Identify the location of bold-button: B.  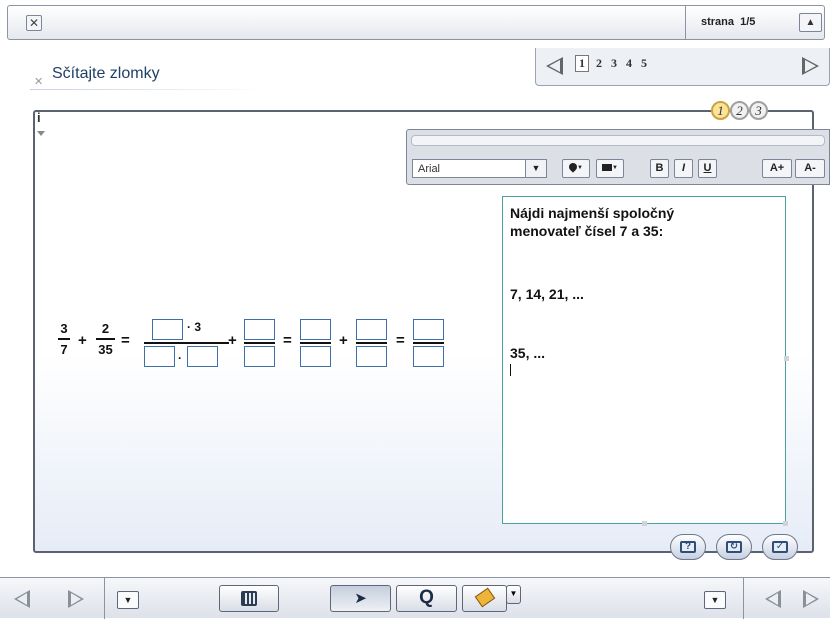
(659, 168).